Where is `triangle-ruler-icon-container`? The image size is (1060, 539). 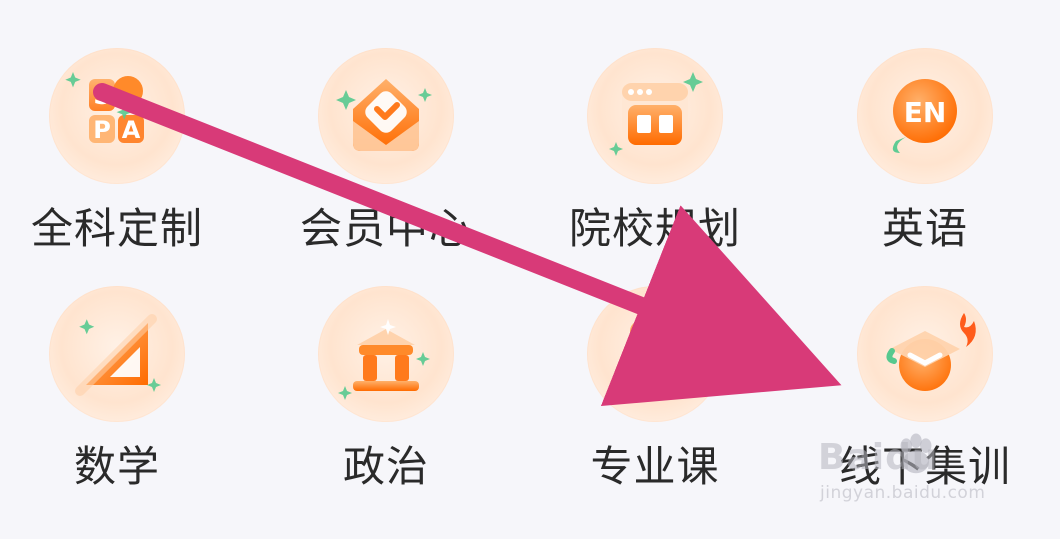 triangle-ruler-icon-container is located at coordinates (117, 354).